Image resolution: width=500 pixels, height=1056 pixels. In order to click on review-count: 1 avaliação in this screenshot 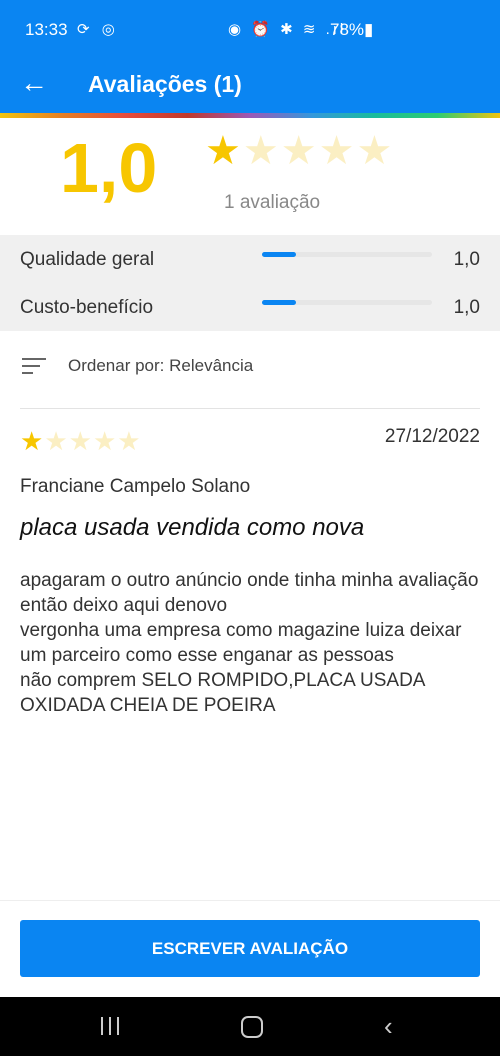, I will do `click(272, 202)`.